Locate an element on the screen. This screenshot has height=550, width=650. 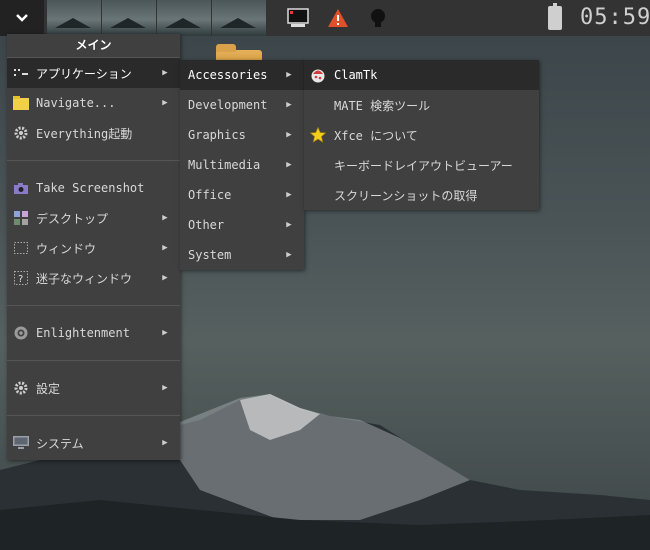
battery-icon is located at coordinates (555, 16).